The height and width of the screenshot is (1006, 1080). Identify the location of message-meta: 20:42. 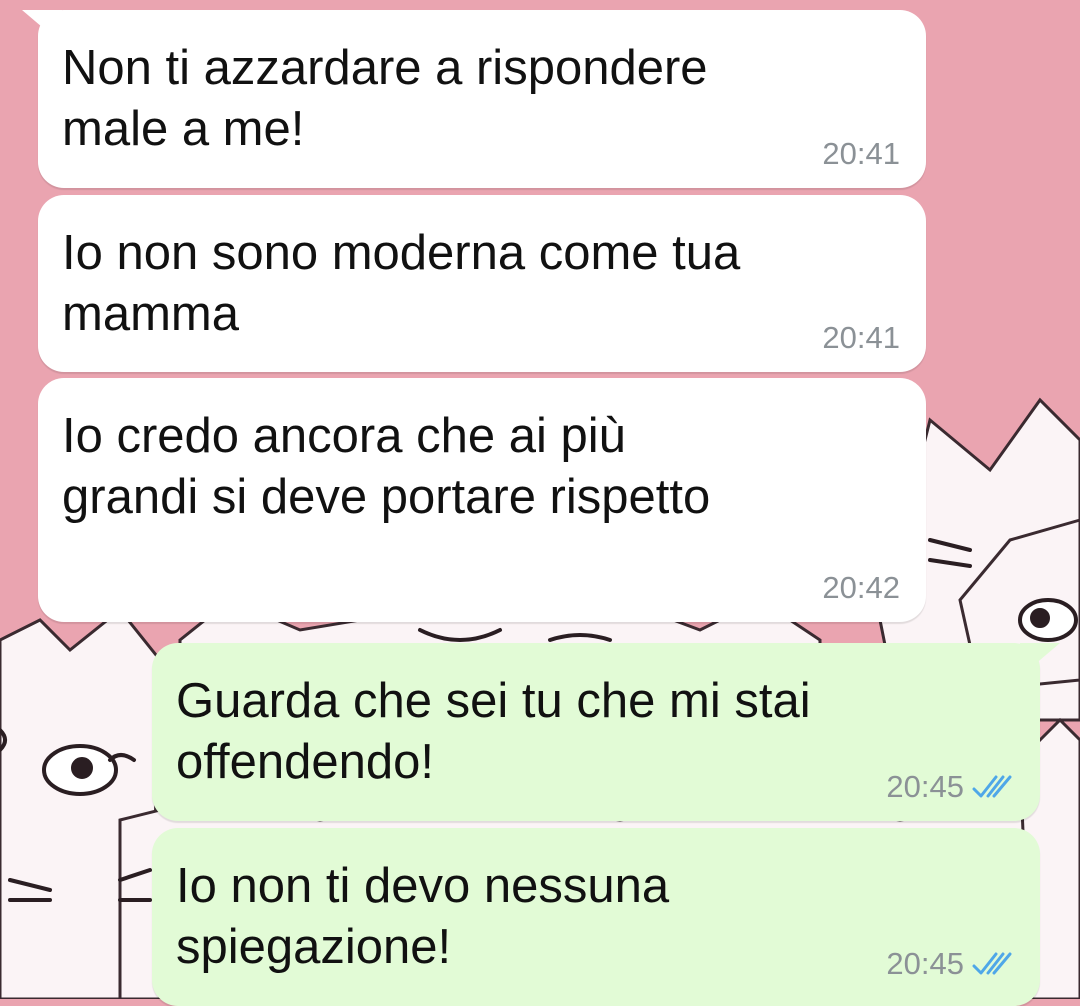
(861, 588).